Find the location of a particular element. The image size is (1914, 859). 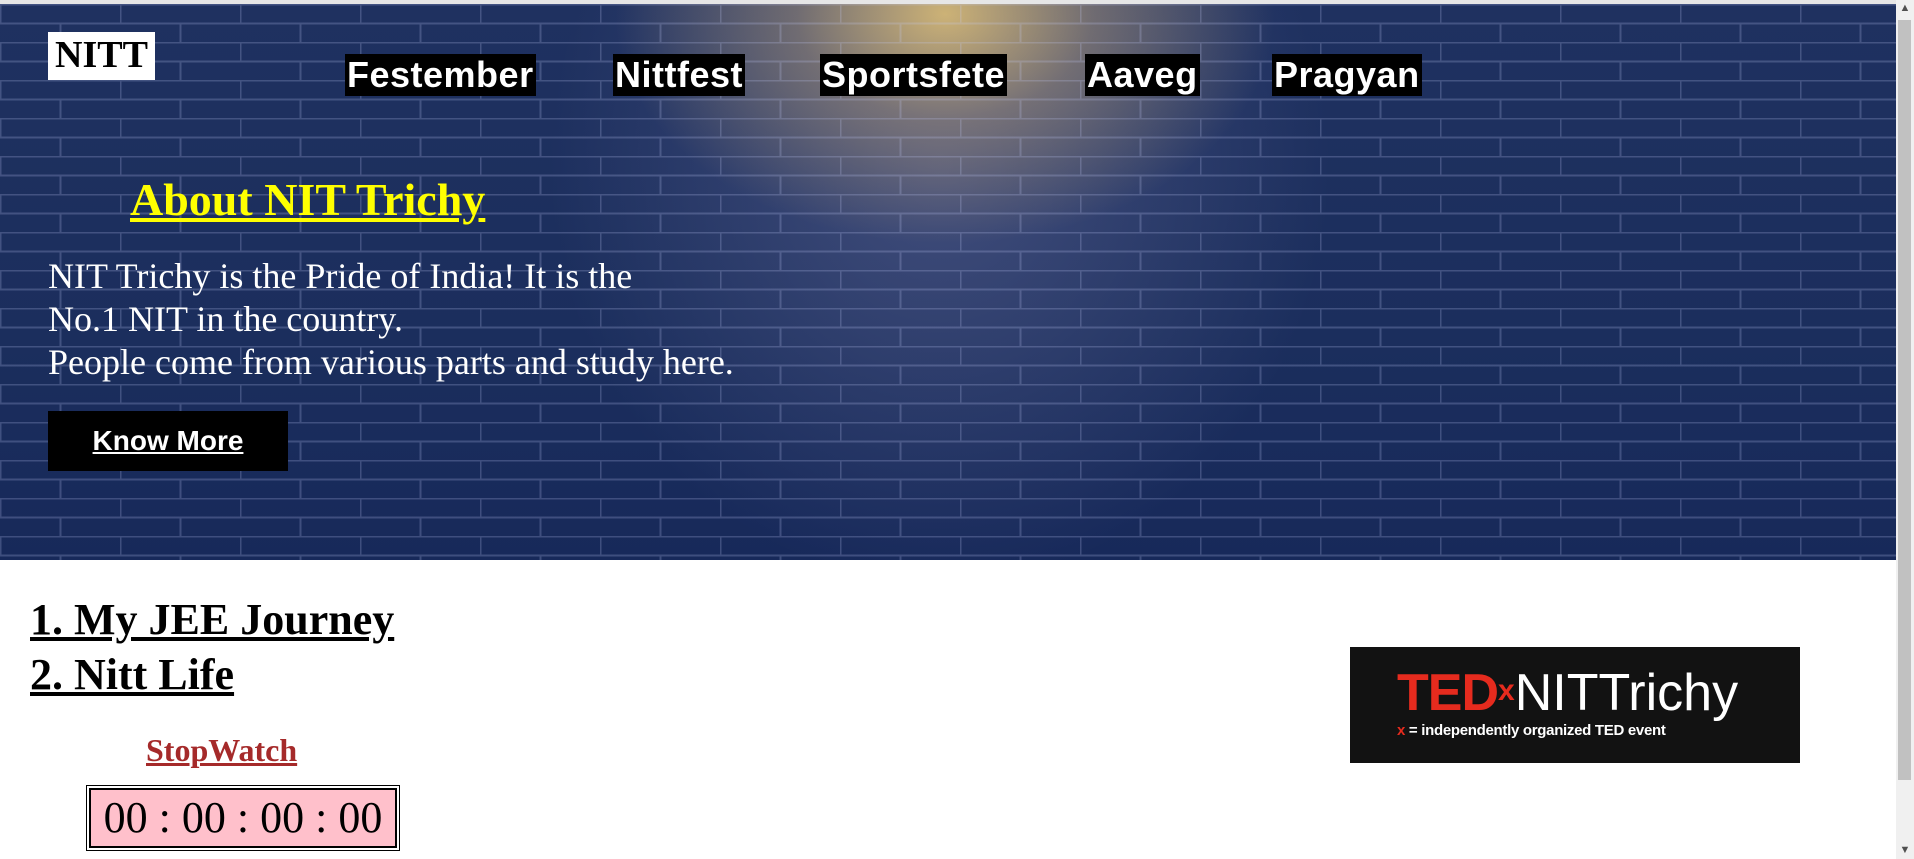

about-line: No.1 NIT in the country. is located at coordinates (225, 319).